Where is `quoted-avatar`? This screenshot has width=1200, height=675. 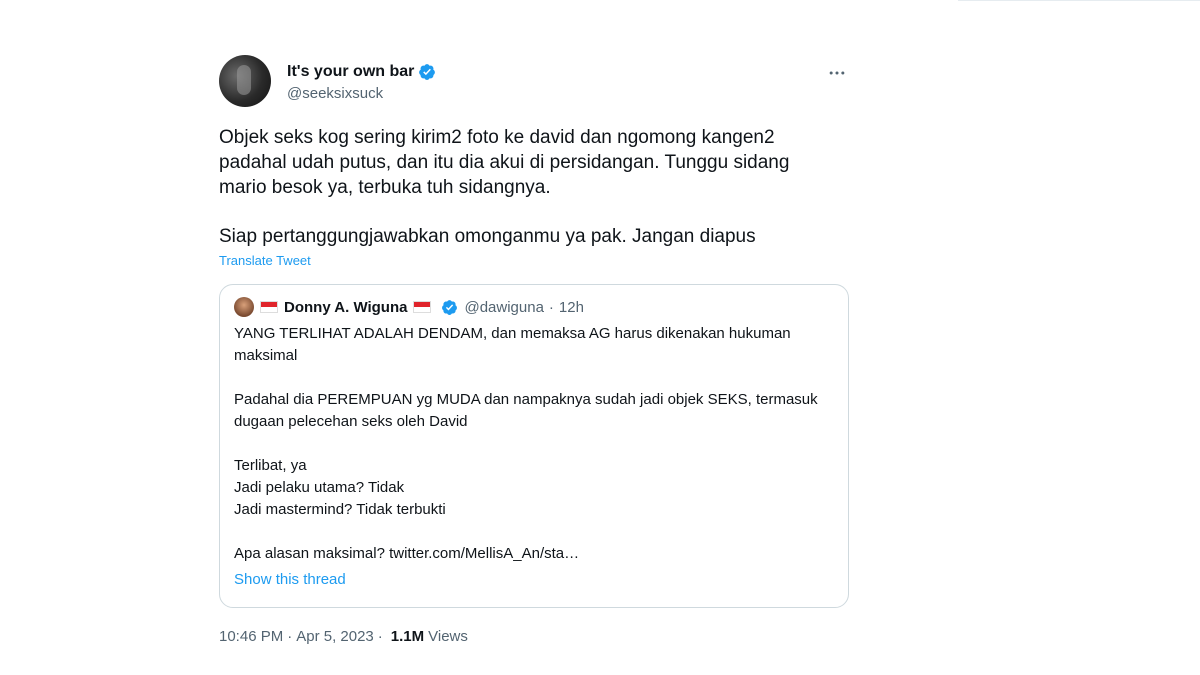 quoted-avatar is located at coordinates (244, 307).